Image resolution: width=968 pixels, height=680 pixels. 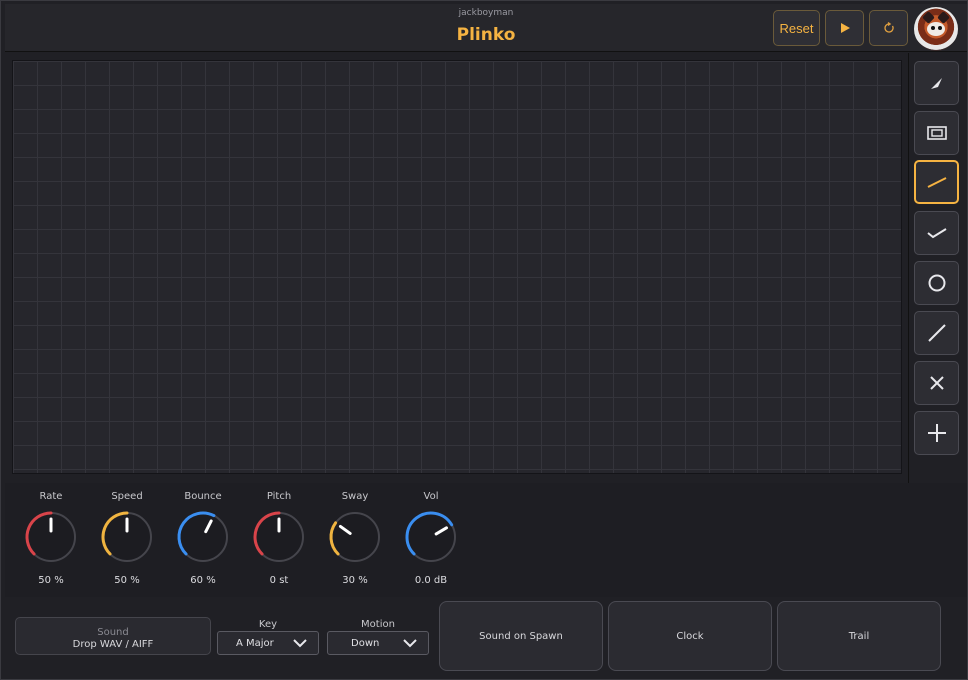 I want to click on sway-knob-dial, so click(x=355, y=537).